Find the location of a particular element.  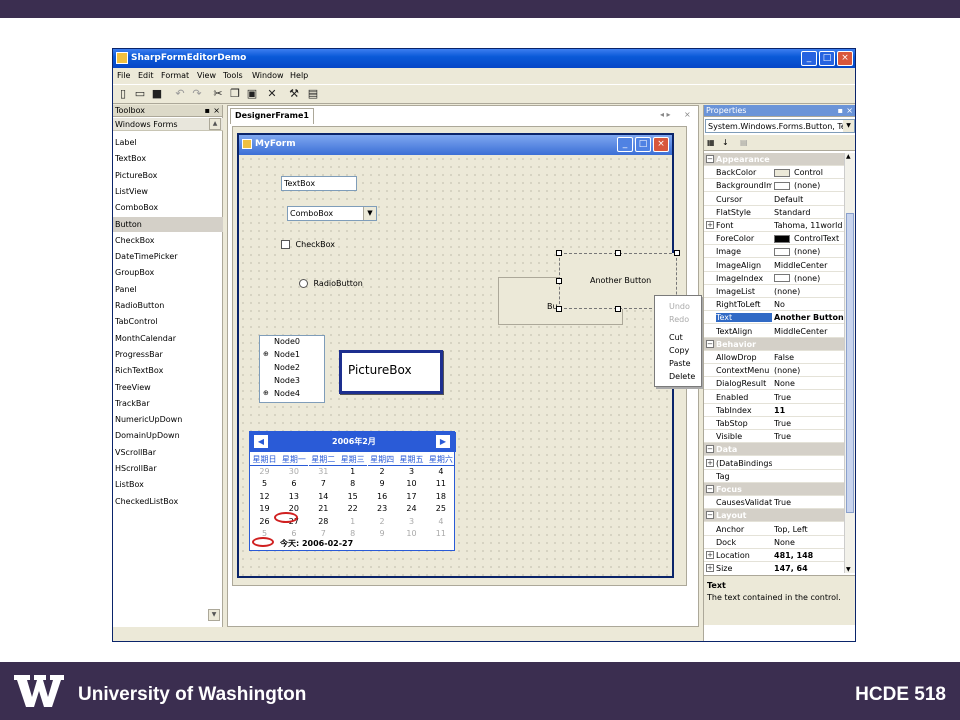

property-row: + Font Tahoma, 11world is located at coordinates (774, 225).